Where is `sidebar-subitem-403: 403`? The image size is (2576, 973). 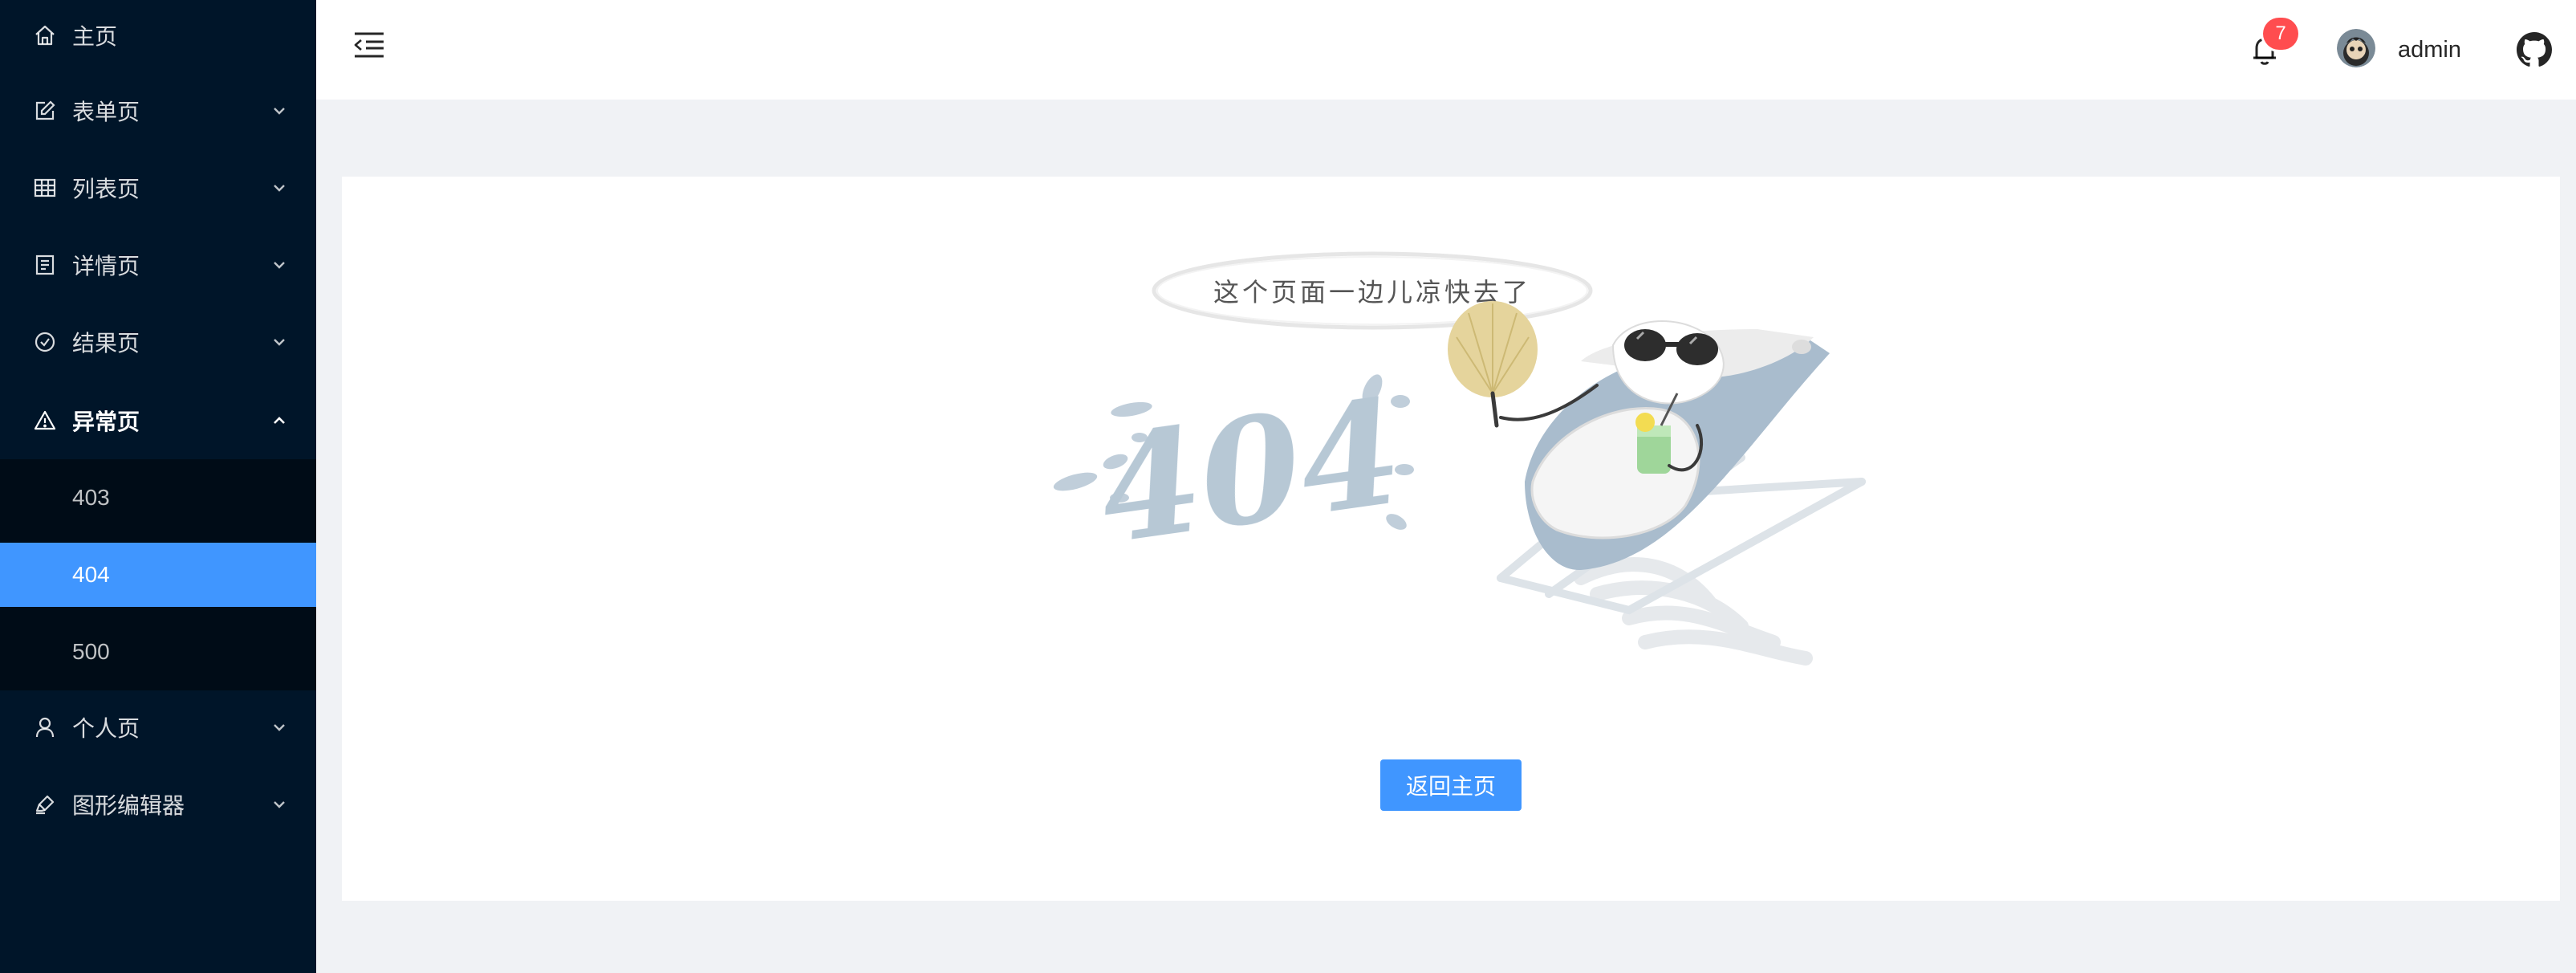
sidebar-subitem-403: 403 is located at coordinates (158, 498).